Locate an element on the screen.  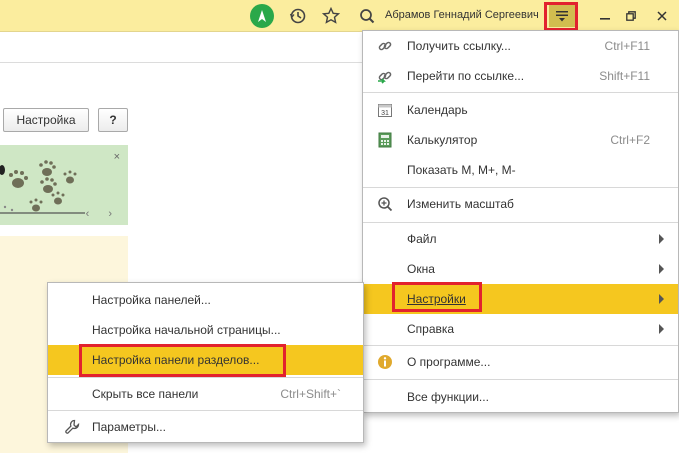
menu-item-file: Файл is located at coordinates (520, 239).